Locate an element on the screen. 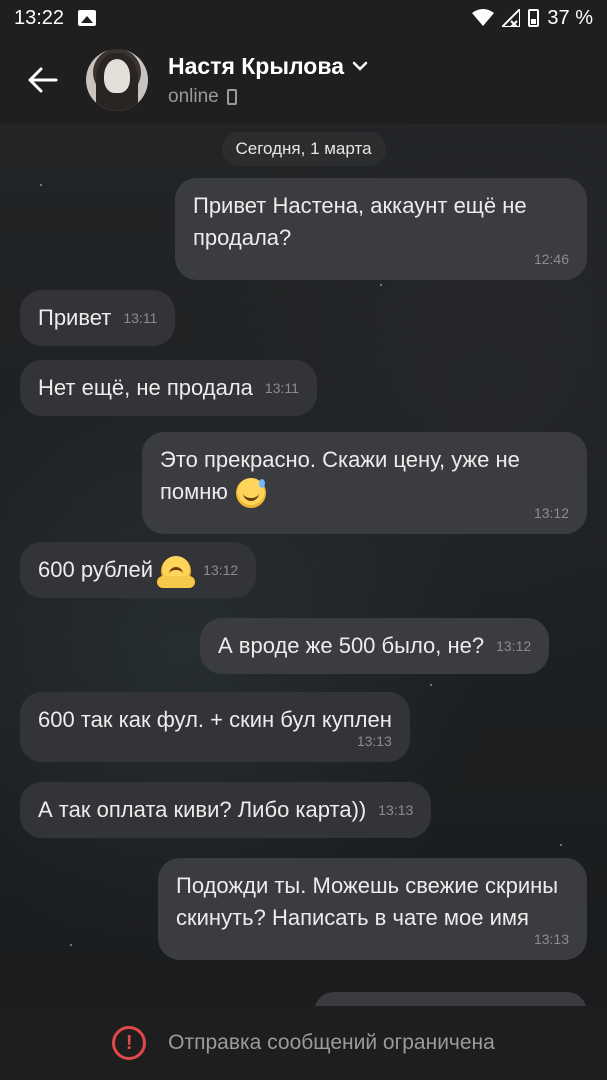  message-outgoing: А вроде же 500 было, не? 13:12 is located at coordinates (375, 646).